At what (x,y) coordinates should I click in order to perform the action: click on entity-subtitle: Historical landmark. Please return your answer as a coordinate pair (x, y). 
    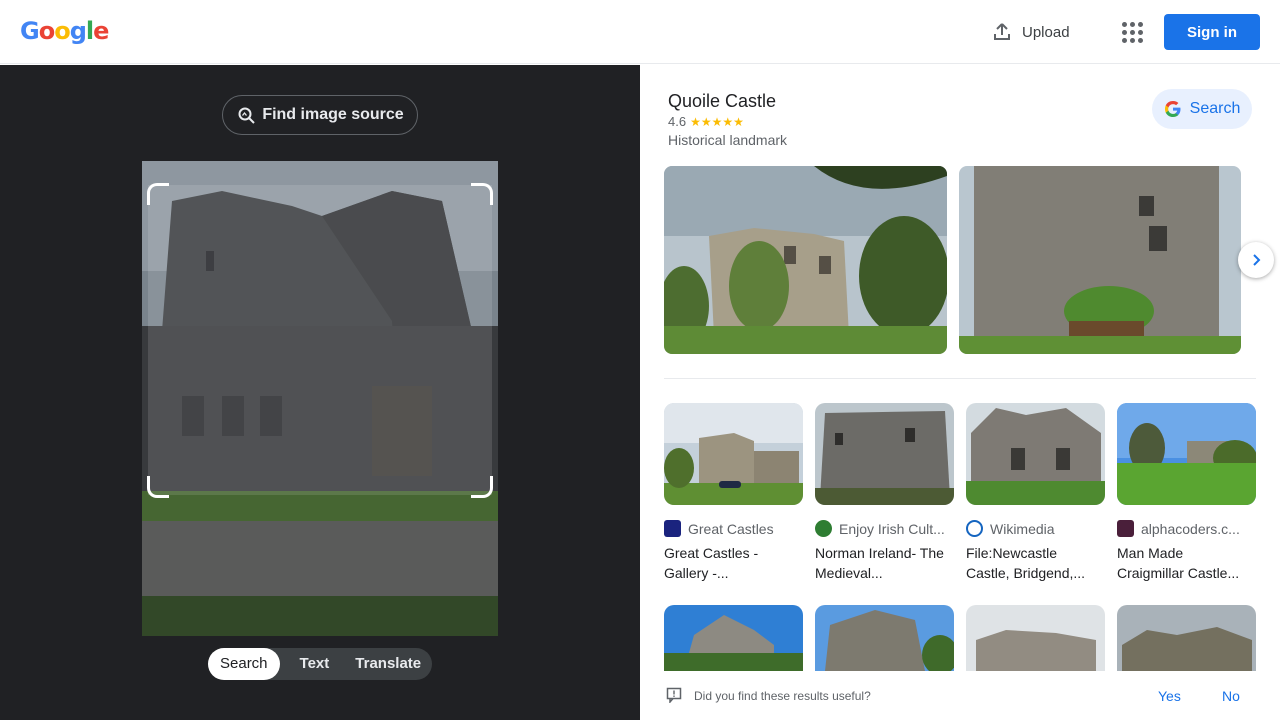
    Looking at the image, I should click on (728, 140).